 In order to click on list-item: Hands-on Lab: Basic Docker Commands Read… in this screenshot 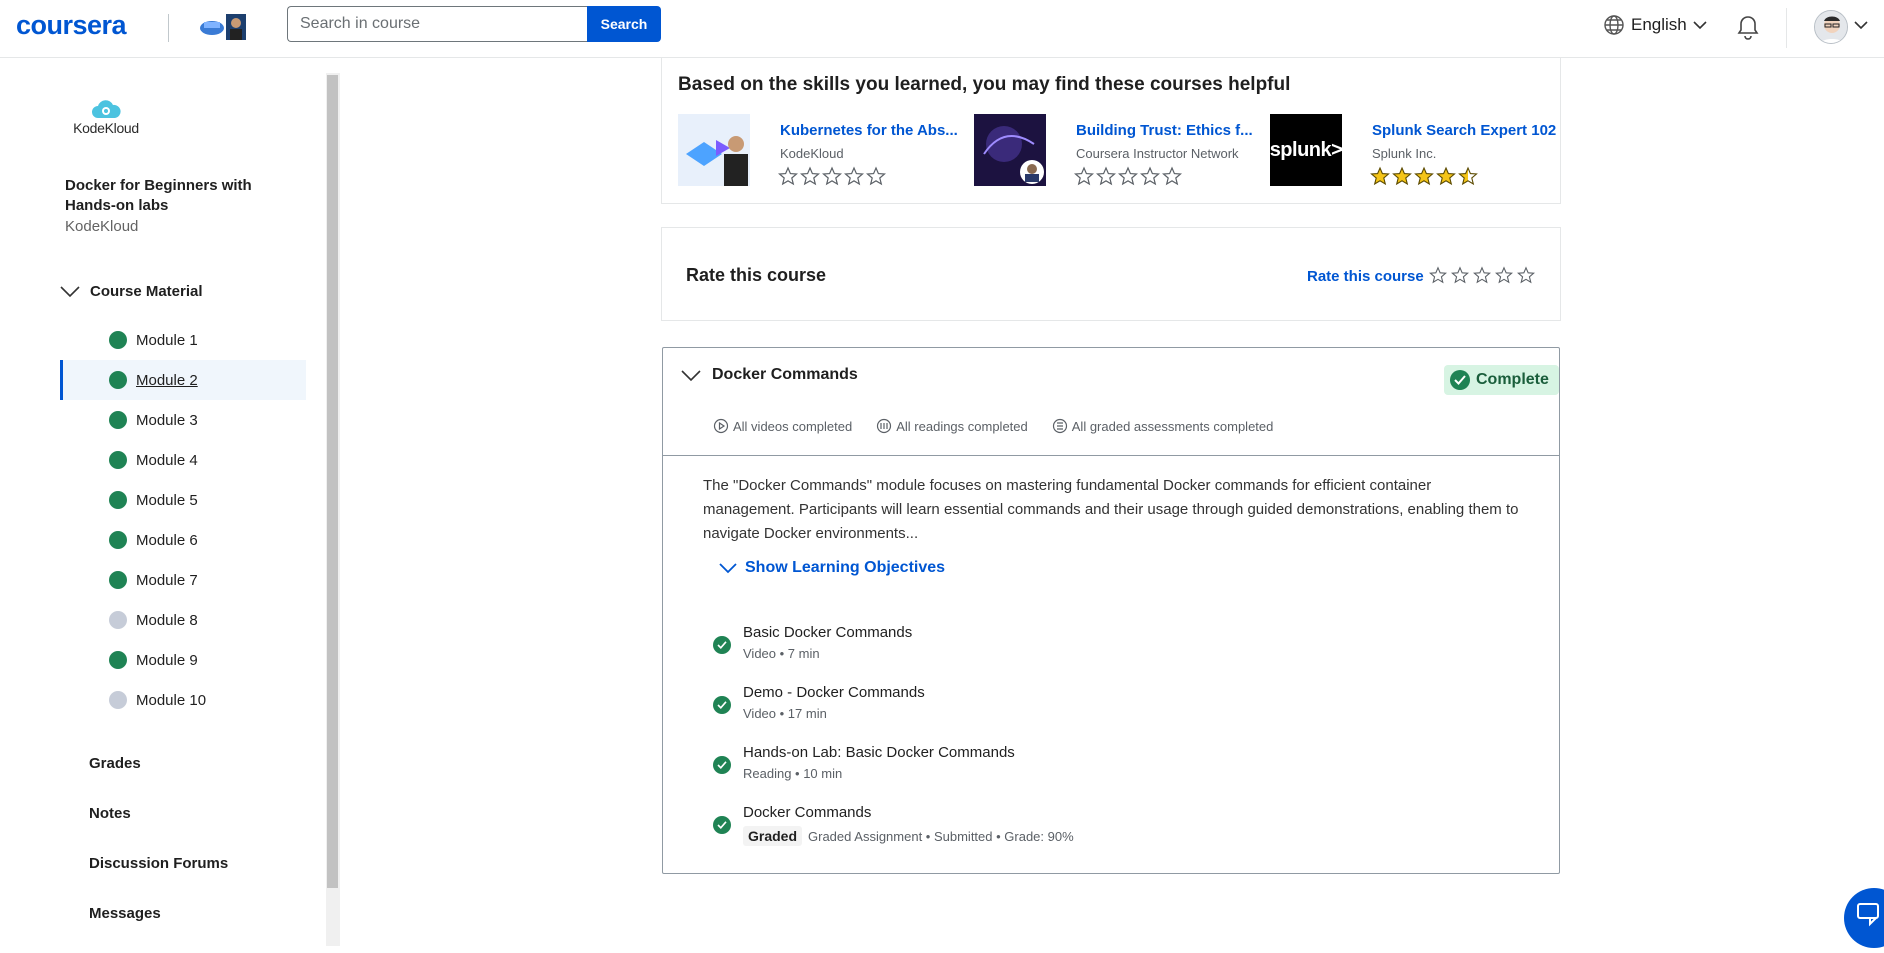, I will do `click(1123, 774)`.